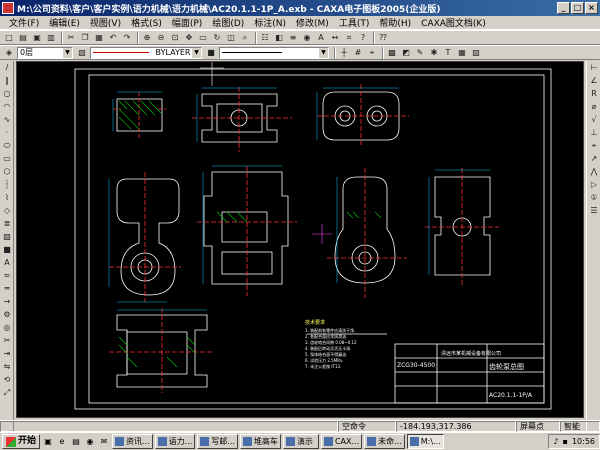 This screenshot has height=450, width=600. Describe the element at coordinates (7, 250) in the screenshot. I see `fill-tool-icon: ■` at that location.